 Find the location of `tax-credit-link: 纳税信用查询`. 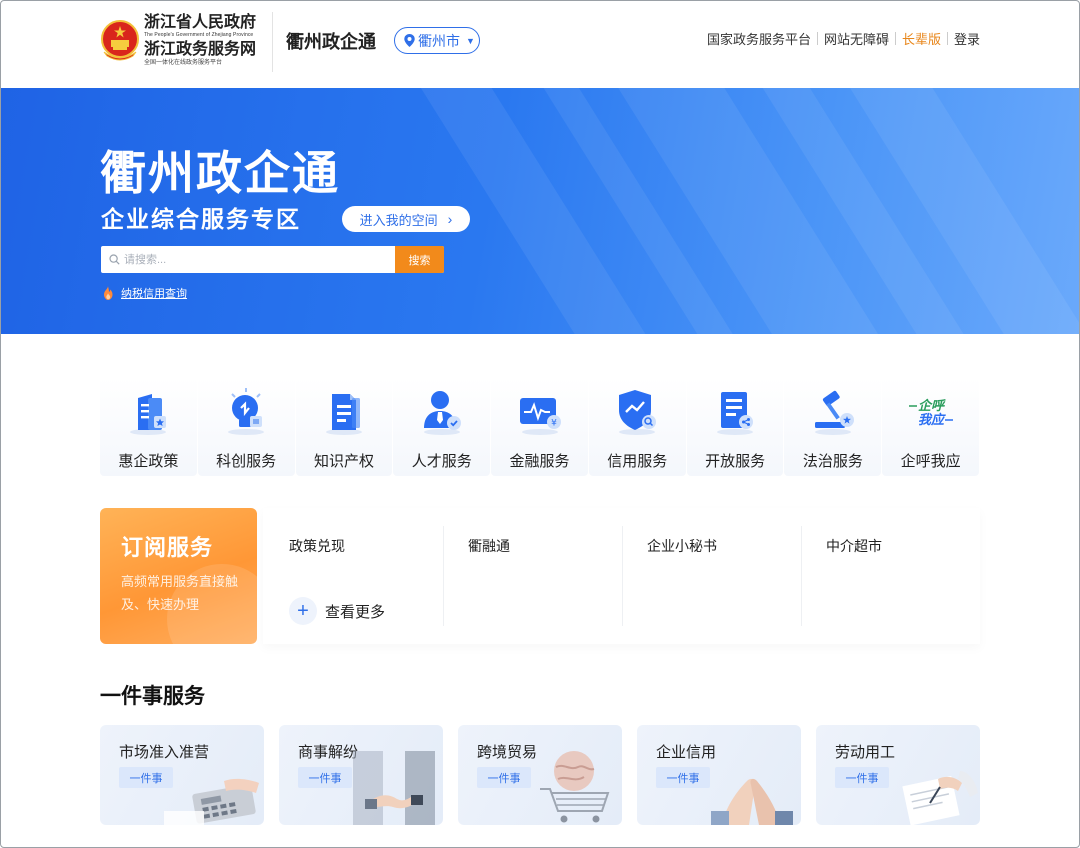

tax-credit-link: 纳税信用查询 is located at coordinates (144, 293).